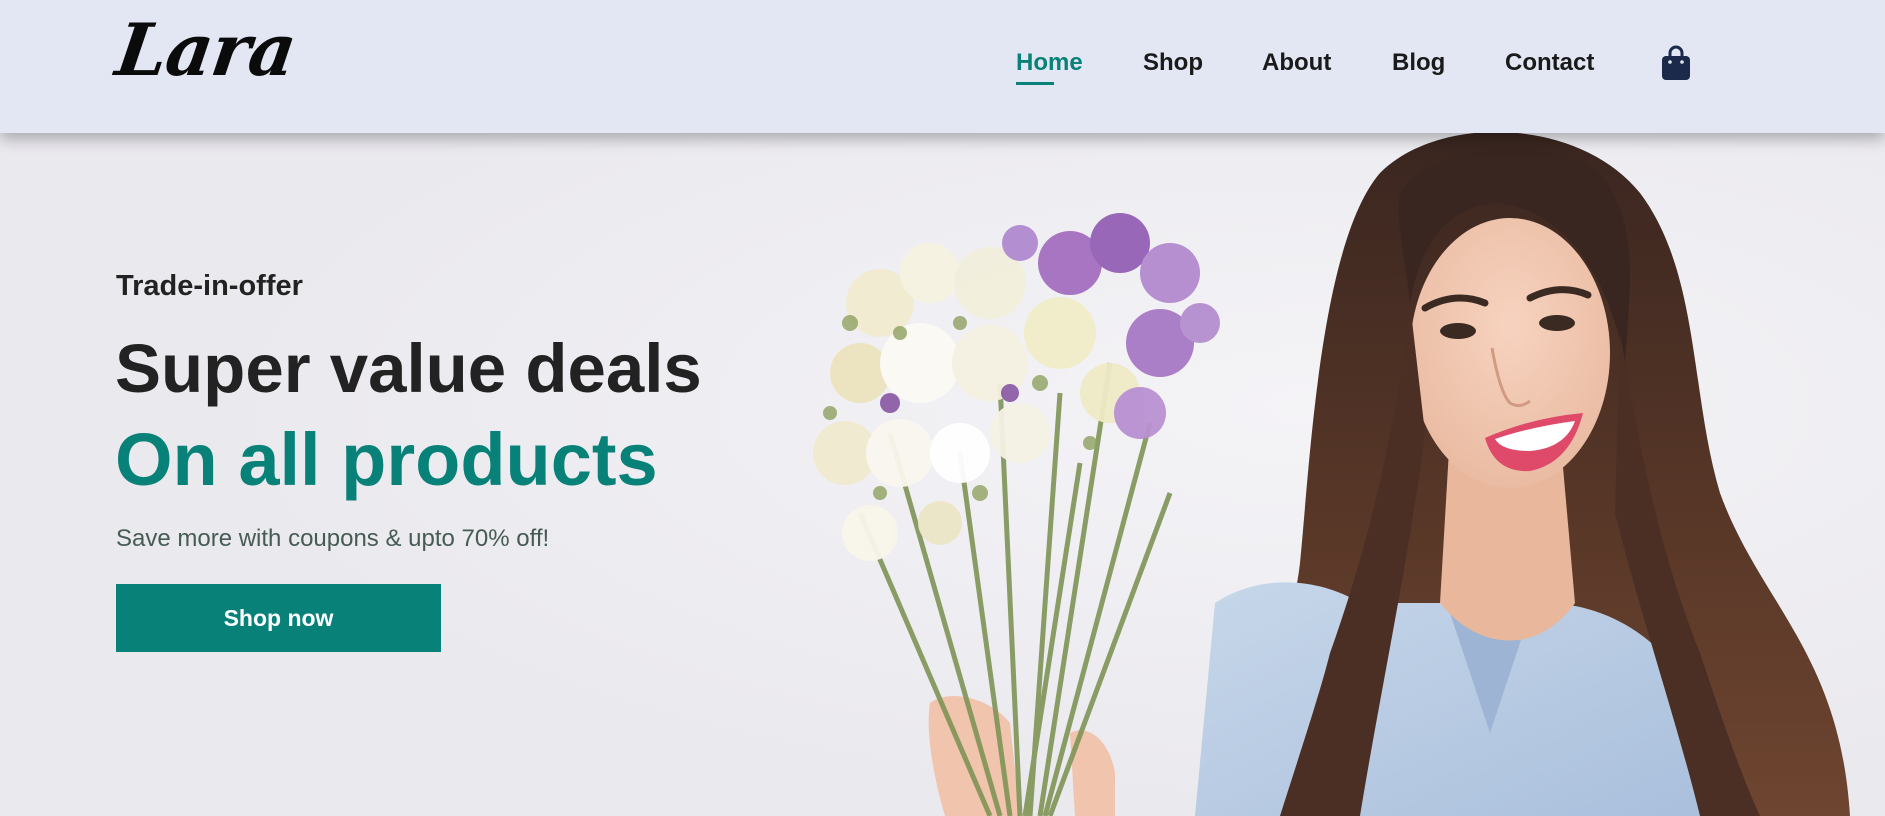 Image resolution: width=1885 pixels, height=816 pixels. Describe the element at coordinates (386, 459) in the screenshot. I see `hero-headline-accent: On all products` at that location.